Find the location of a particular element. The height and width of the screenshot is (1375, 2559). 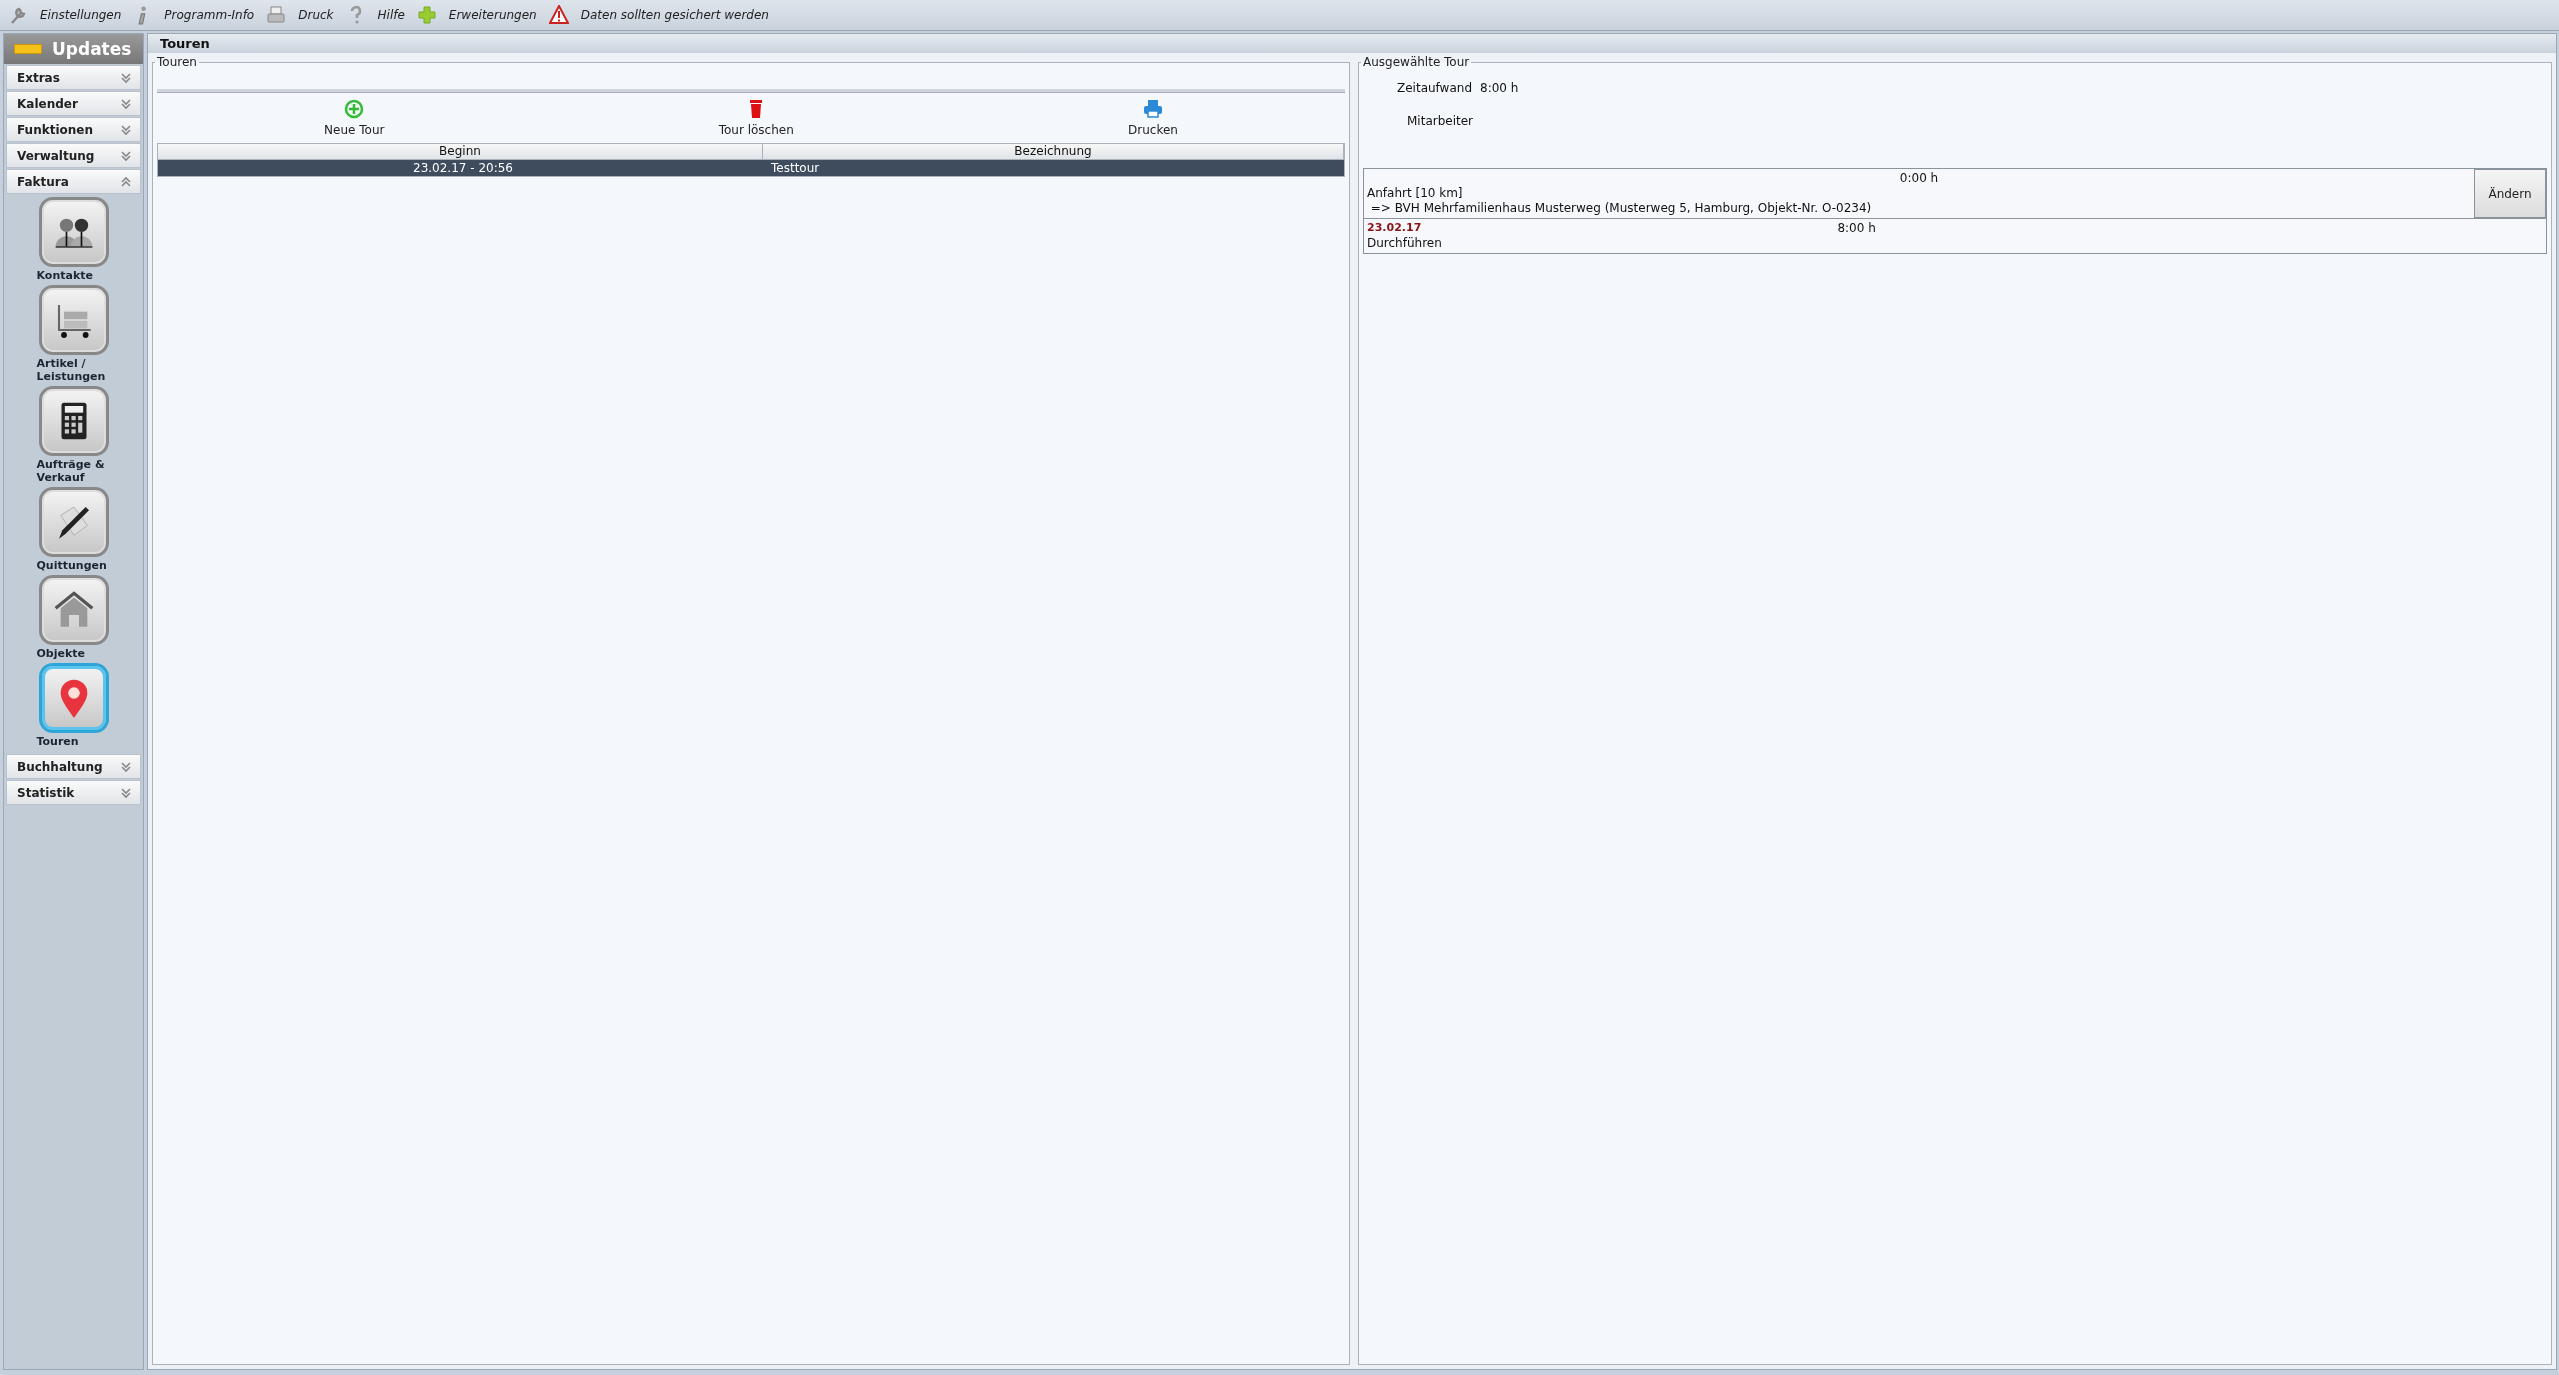

sidebar-item: Quittungen is located at coordinates (73, 529).